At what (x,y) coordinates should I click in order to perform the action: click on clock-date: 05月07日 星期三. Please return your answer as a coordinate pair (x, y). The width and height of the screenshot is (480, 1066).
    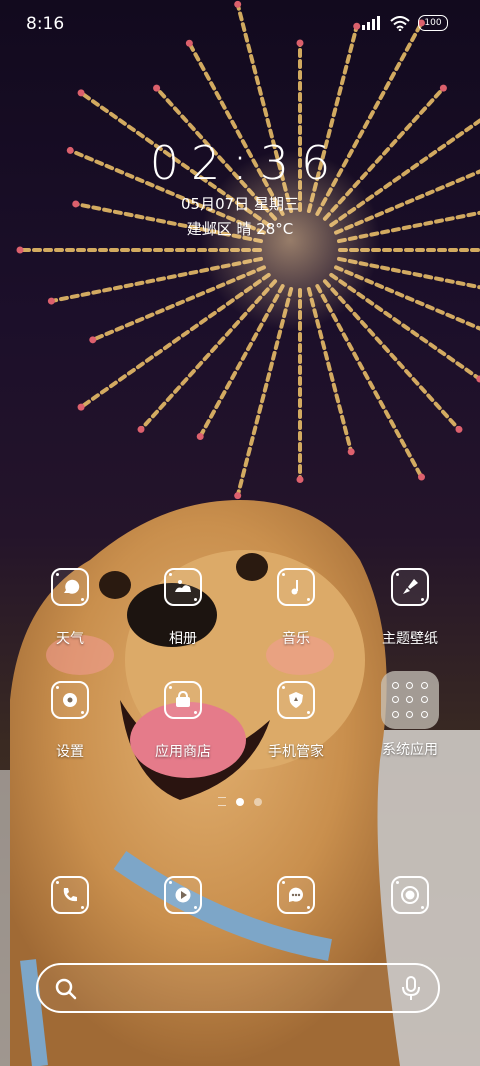
    Looking at the image, I should click on (240, 204).